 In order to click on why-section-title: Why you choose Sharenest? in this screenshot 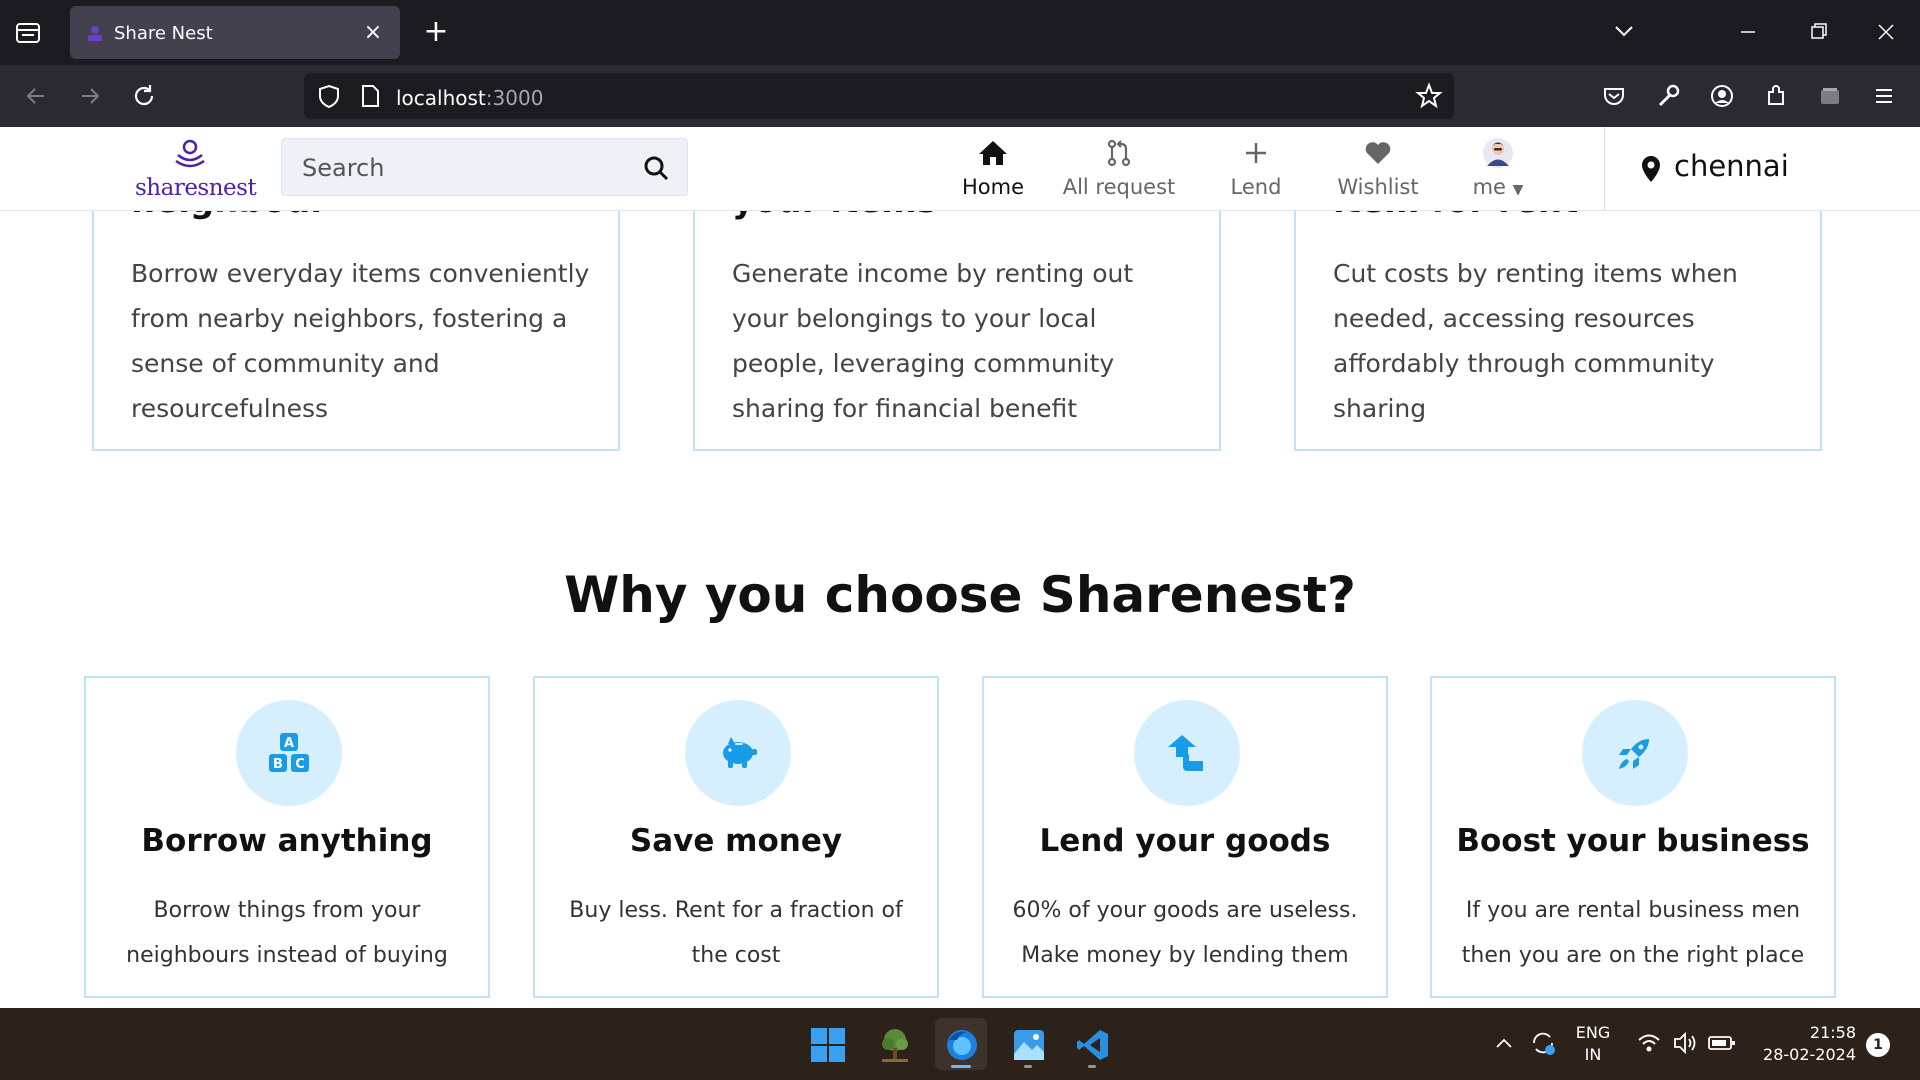, I will do `click(960, 595)`.